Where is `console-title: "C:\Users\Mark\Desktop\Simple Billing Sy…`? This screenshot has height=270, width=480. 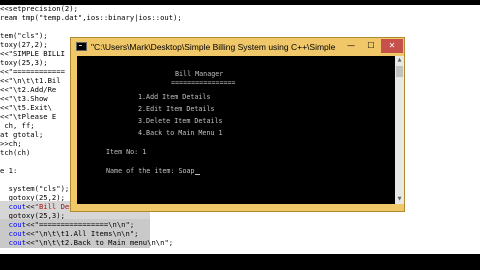 console-title: "C:\Users\Mark\Desktop\Simple Billing Sy… is located at coordinates (214, 47).